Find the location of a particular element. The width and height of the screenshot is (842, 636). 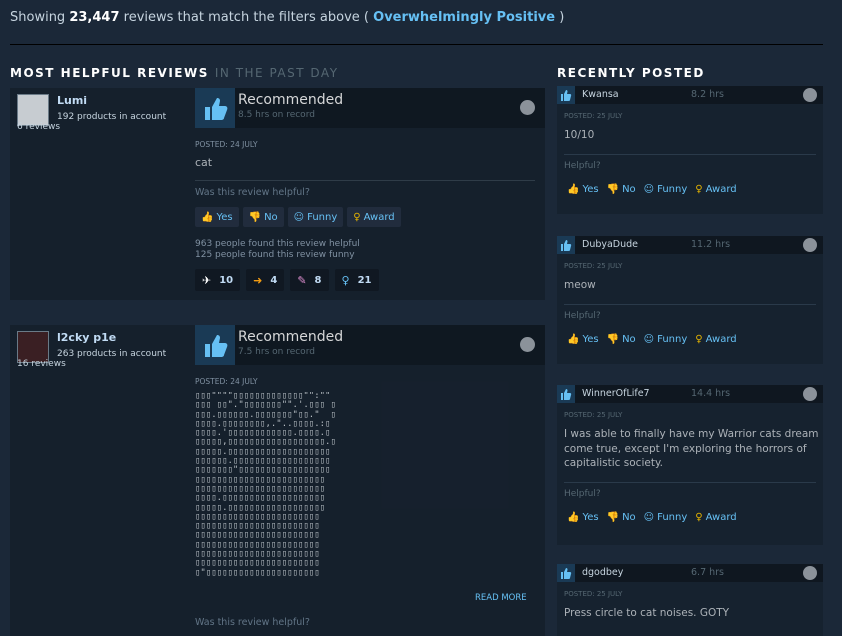

reviews-count: 16 reviews is located at coordinates (41, 364).